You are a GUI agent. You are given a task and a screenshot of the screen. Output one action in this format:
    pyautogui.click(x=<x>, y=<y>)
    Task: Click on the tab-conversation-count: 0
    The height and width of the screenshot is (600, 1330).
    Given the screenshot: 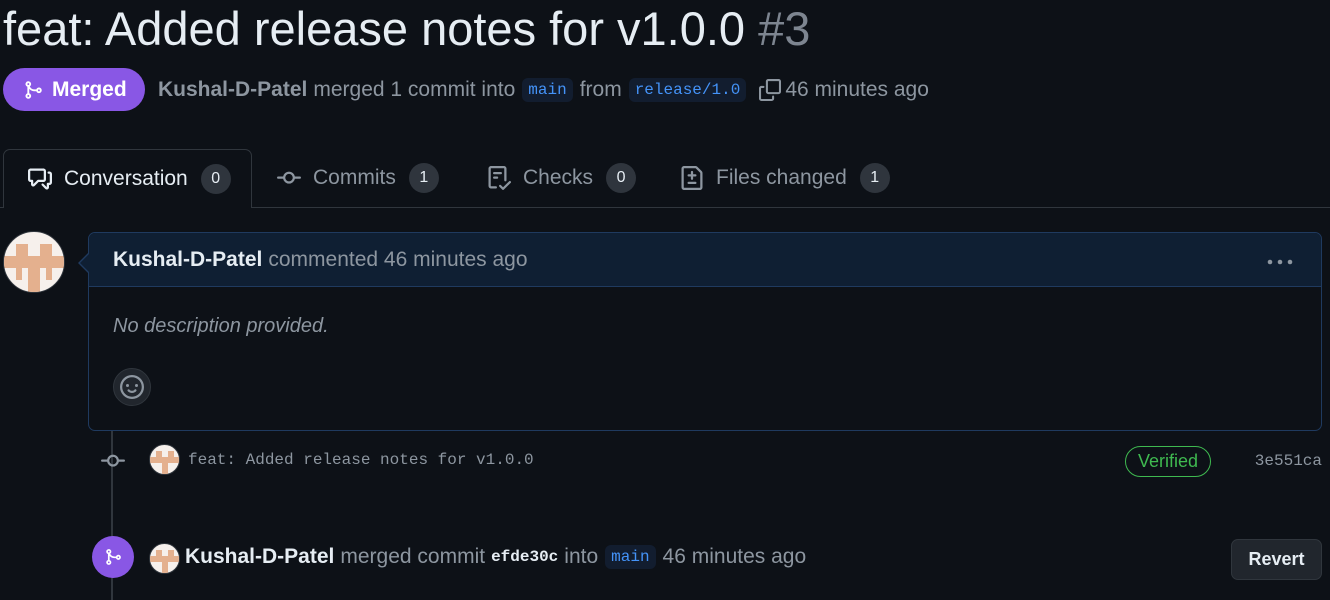 What is the action you would take?
    pyautogui.click(x=215, y=179)
    